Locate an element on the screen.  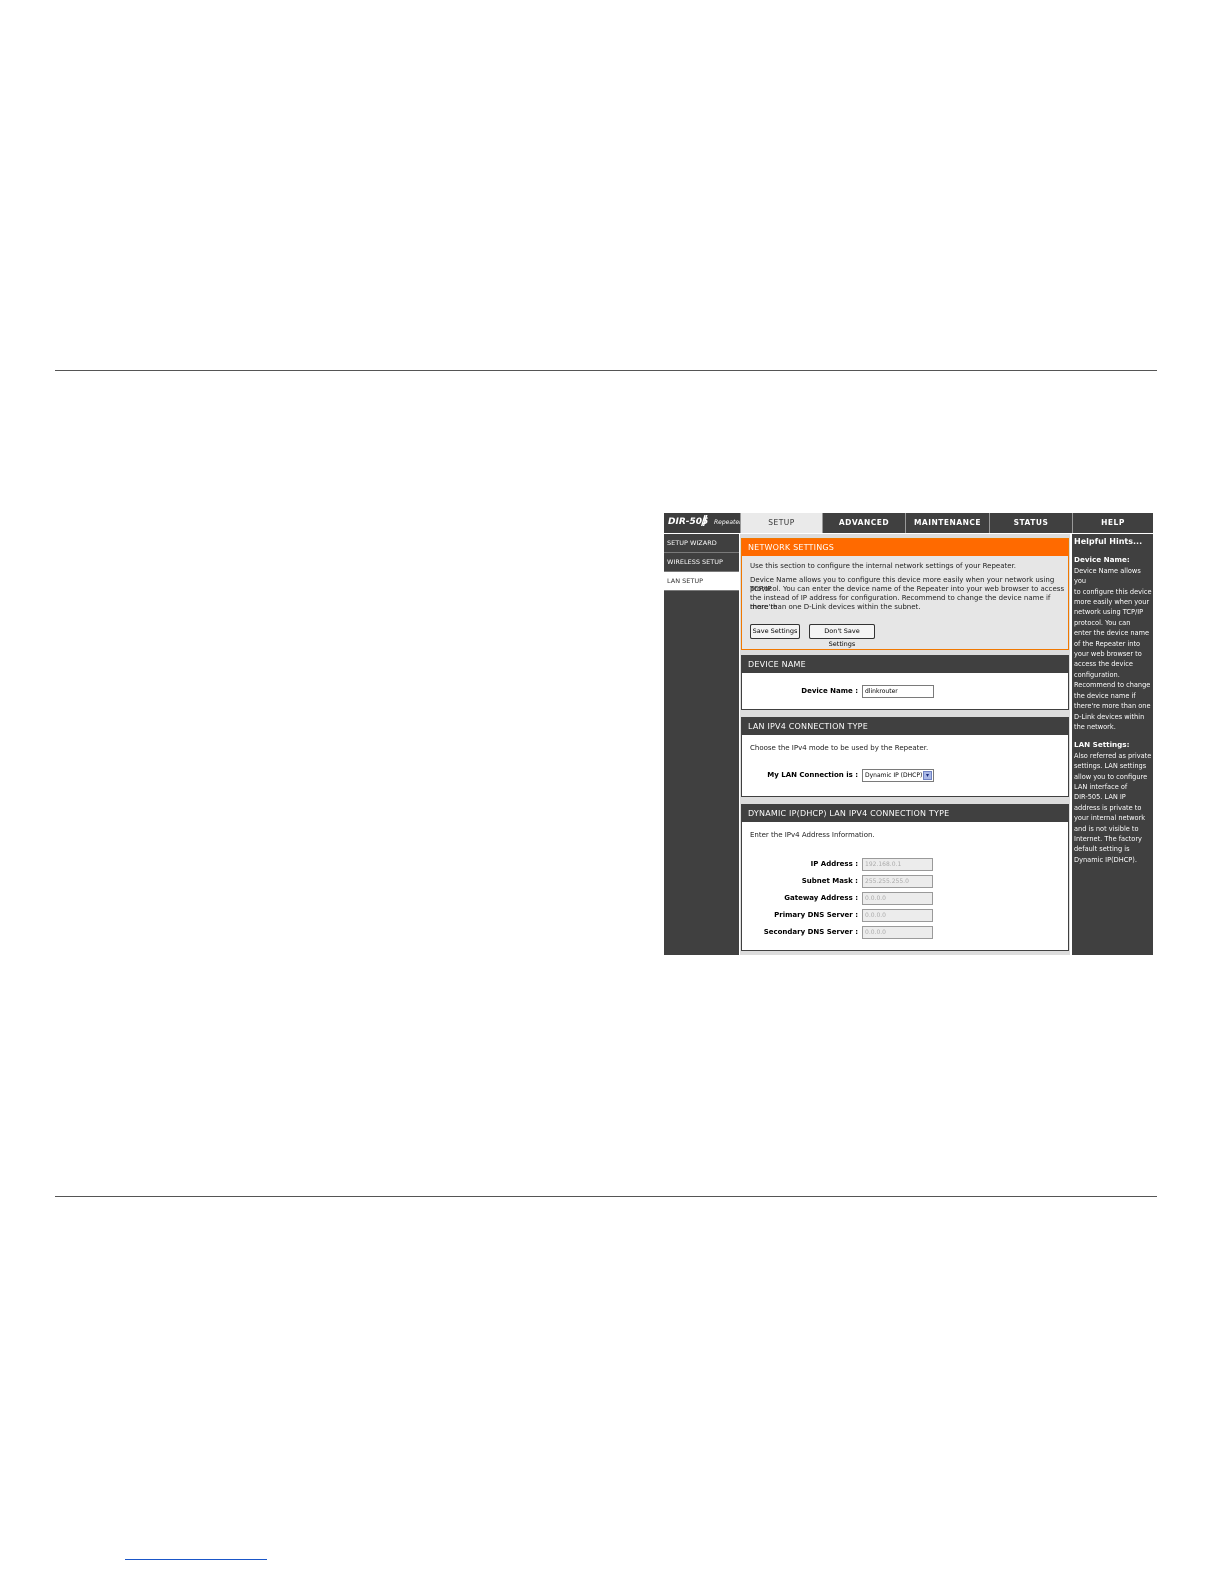
sidebar-item-lan-setup: LAN SETUP is located at coordinates (701, 581).